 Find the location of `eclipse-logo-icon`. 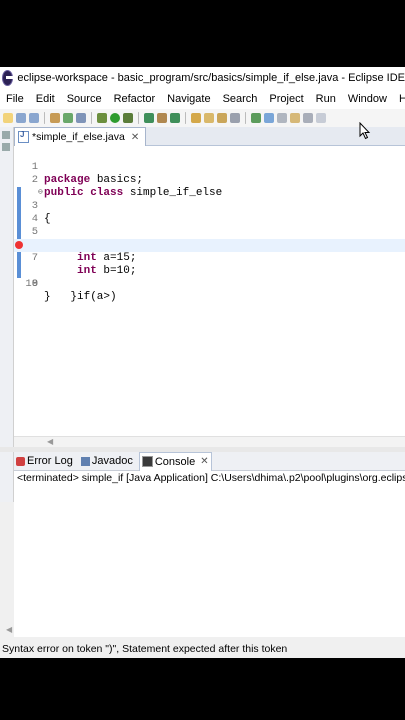

eclipse-logo-icon is located at coordinates (8, 78).